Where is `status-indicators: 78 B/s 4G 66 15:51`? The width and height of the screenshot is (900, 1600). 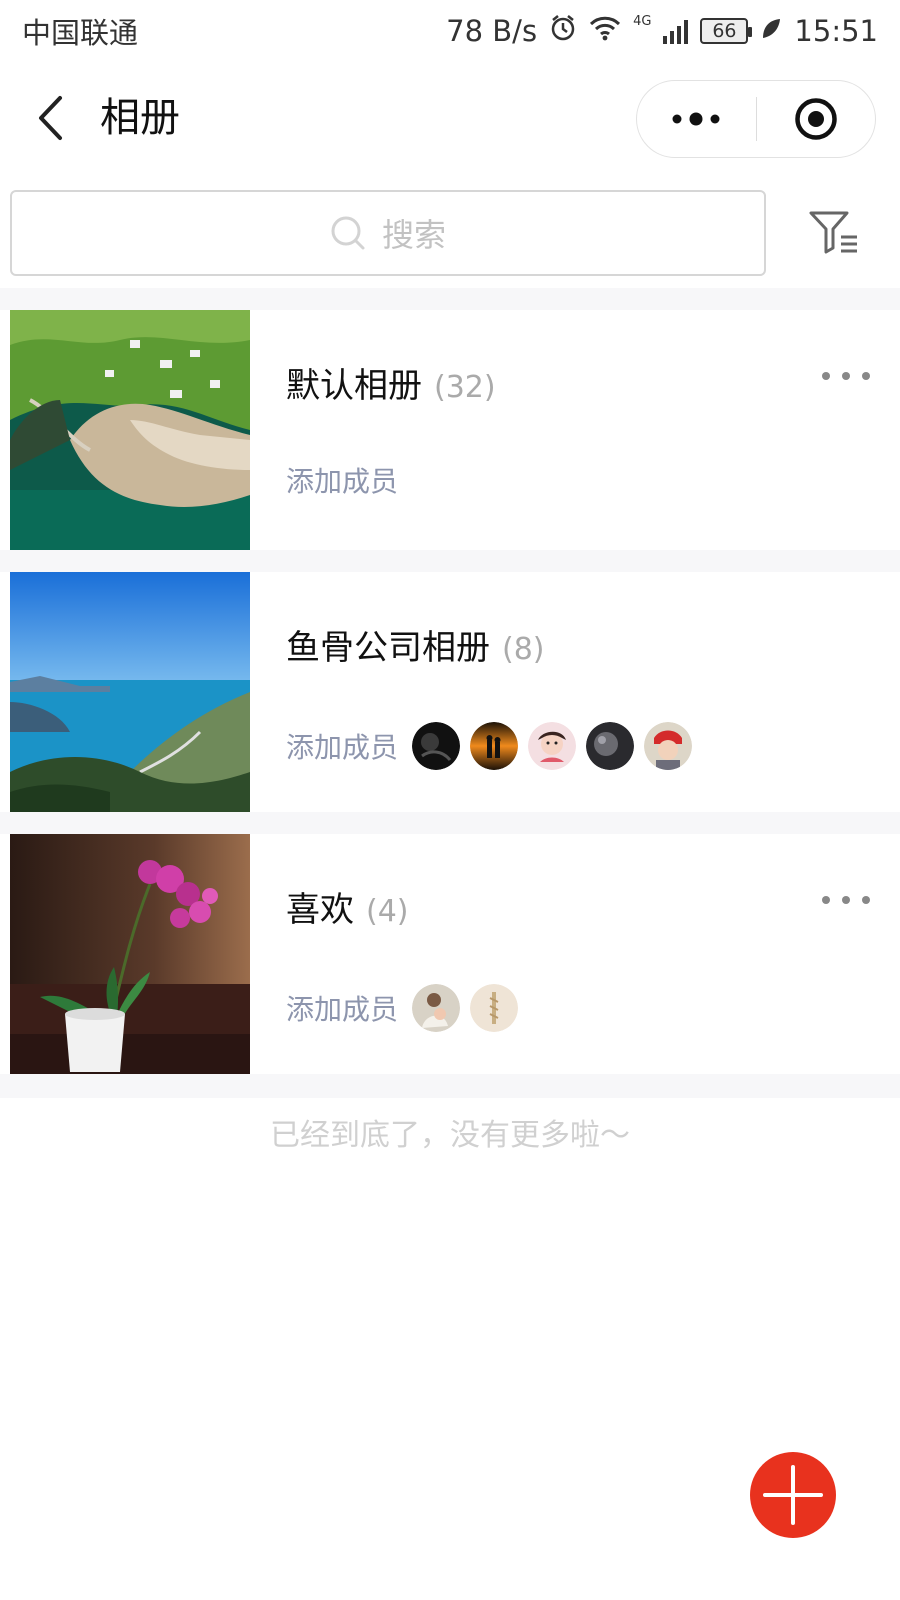
status-indicators: 78 B/s 4G 66 15:51 is located at coordinates (662, 31).